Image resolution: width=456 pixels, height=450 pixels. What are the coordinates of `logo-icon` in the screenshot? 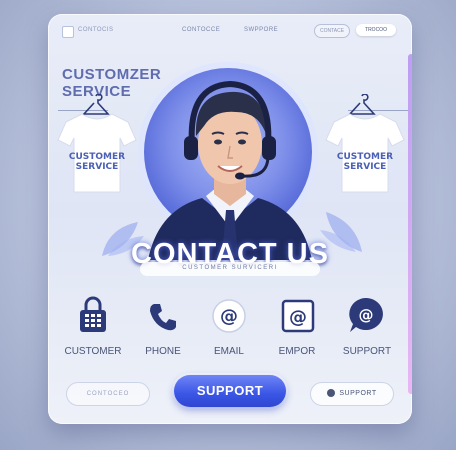 It's located at (68, 32).